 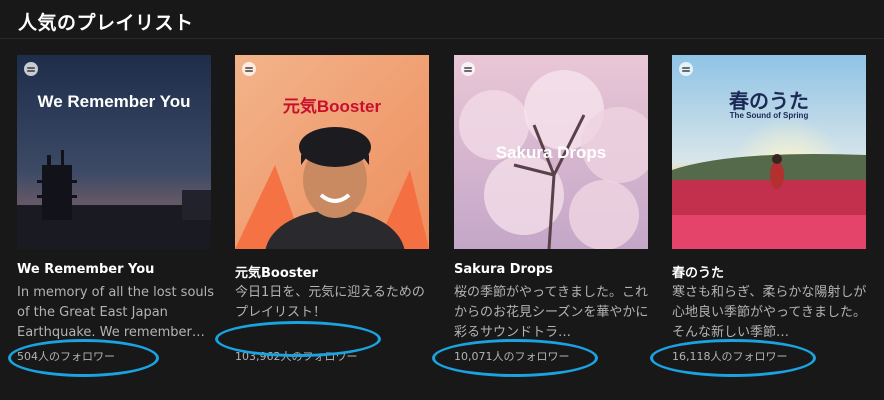 I want to click on playlist-cover: 元気Booster, so click(x=332, y=152).